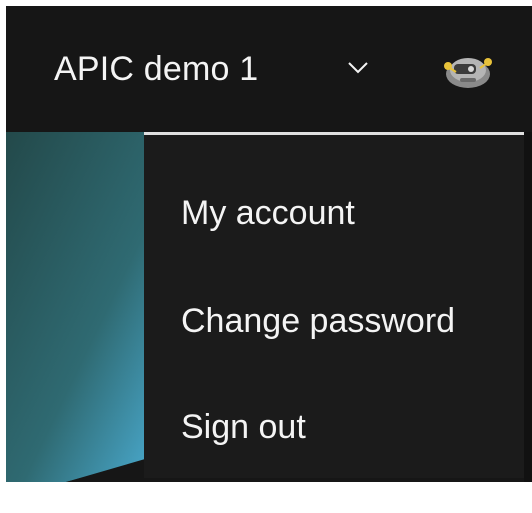 The image size is (532, 513). What do you see at coordinates (468, 70) in the screenshot?
I see `robot-avatar-icon` at bounding box center [468, 70].